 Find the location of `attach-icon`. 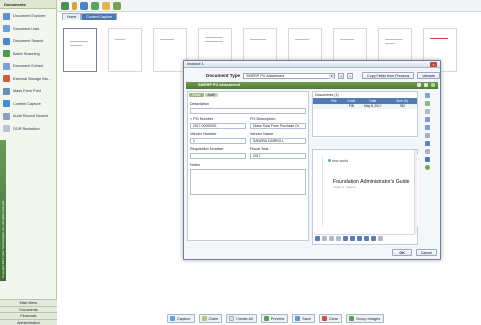

attach-icon is located at coordinates (427, 111).